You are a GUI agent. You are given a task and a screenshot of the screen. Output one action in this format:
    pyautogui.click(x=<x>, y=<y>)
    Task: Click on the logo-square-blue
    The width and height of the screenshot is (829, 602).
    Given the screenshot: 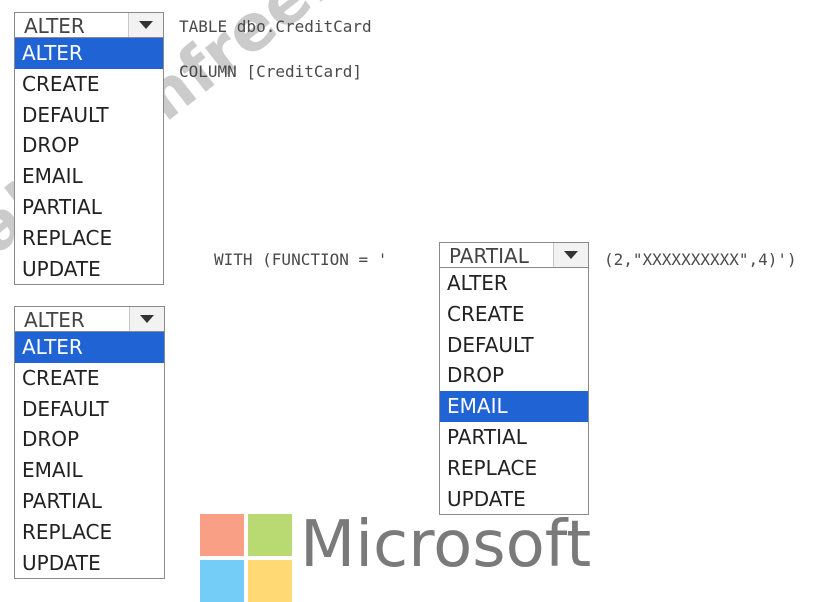 What is the action you would take?
    pyautogui.click(x=222, y=581)
    